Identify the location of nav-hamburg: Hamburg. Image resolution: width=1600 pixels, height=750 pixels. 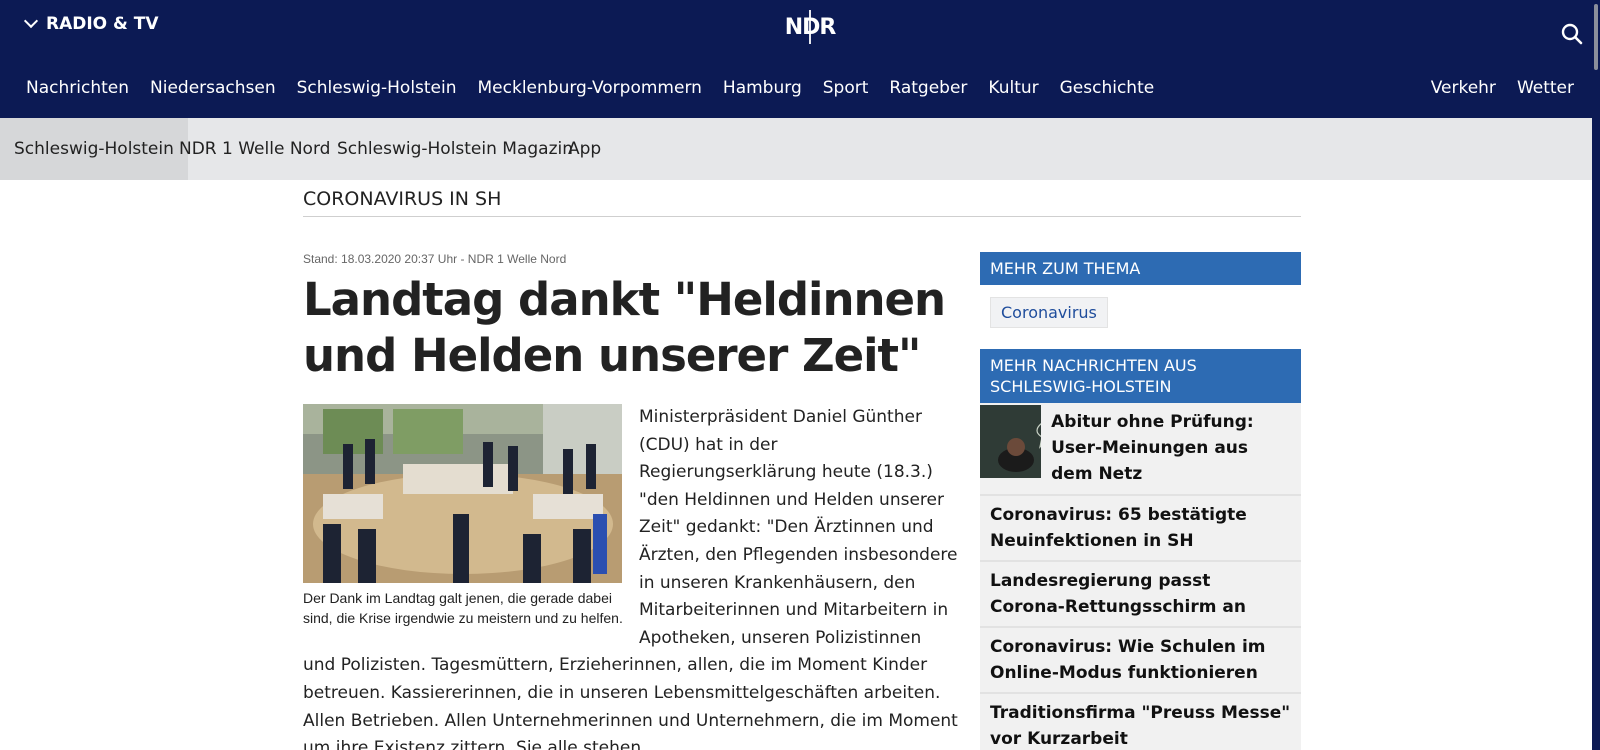
(762, 88).